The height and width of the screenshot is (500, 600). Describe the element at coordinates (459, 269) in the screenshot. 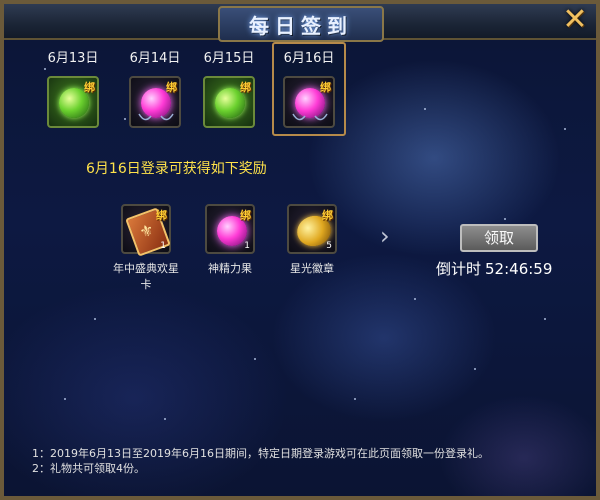

I see `countdown-label: 倒计时` at that location.